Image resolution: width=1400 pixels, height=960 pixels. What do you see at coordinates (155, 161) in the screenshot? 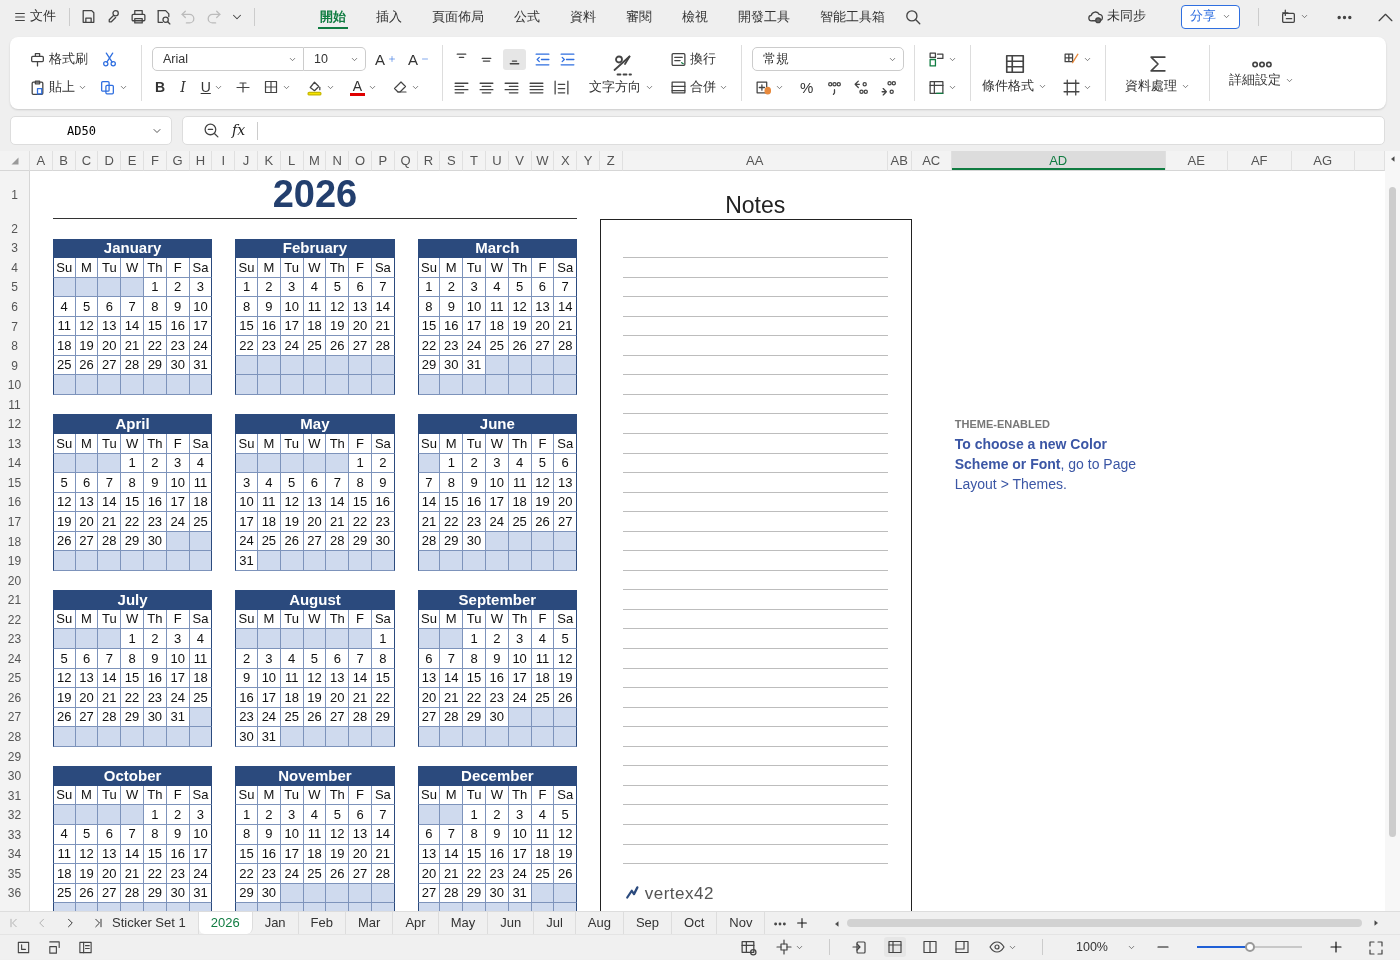
I see `column-header: F` at bounding box center [155, 161].